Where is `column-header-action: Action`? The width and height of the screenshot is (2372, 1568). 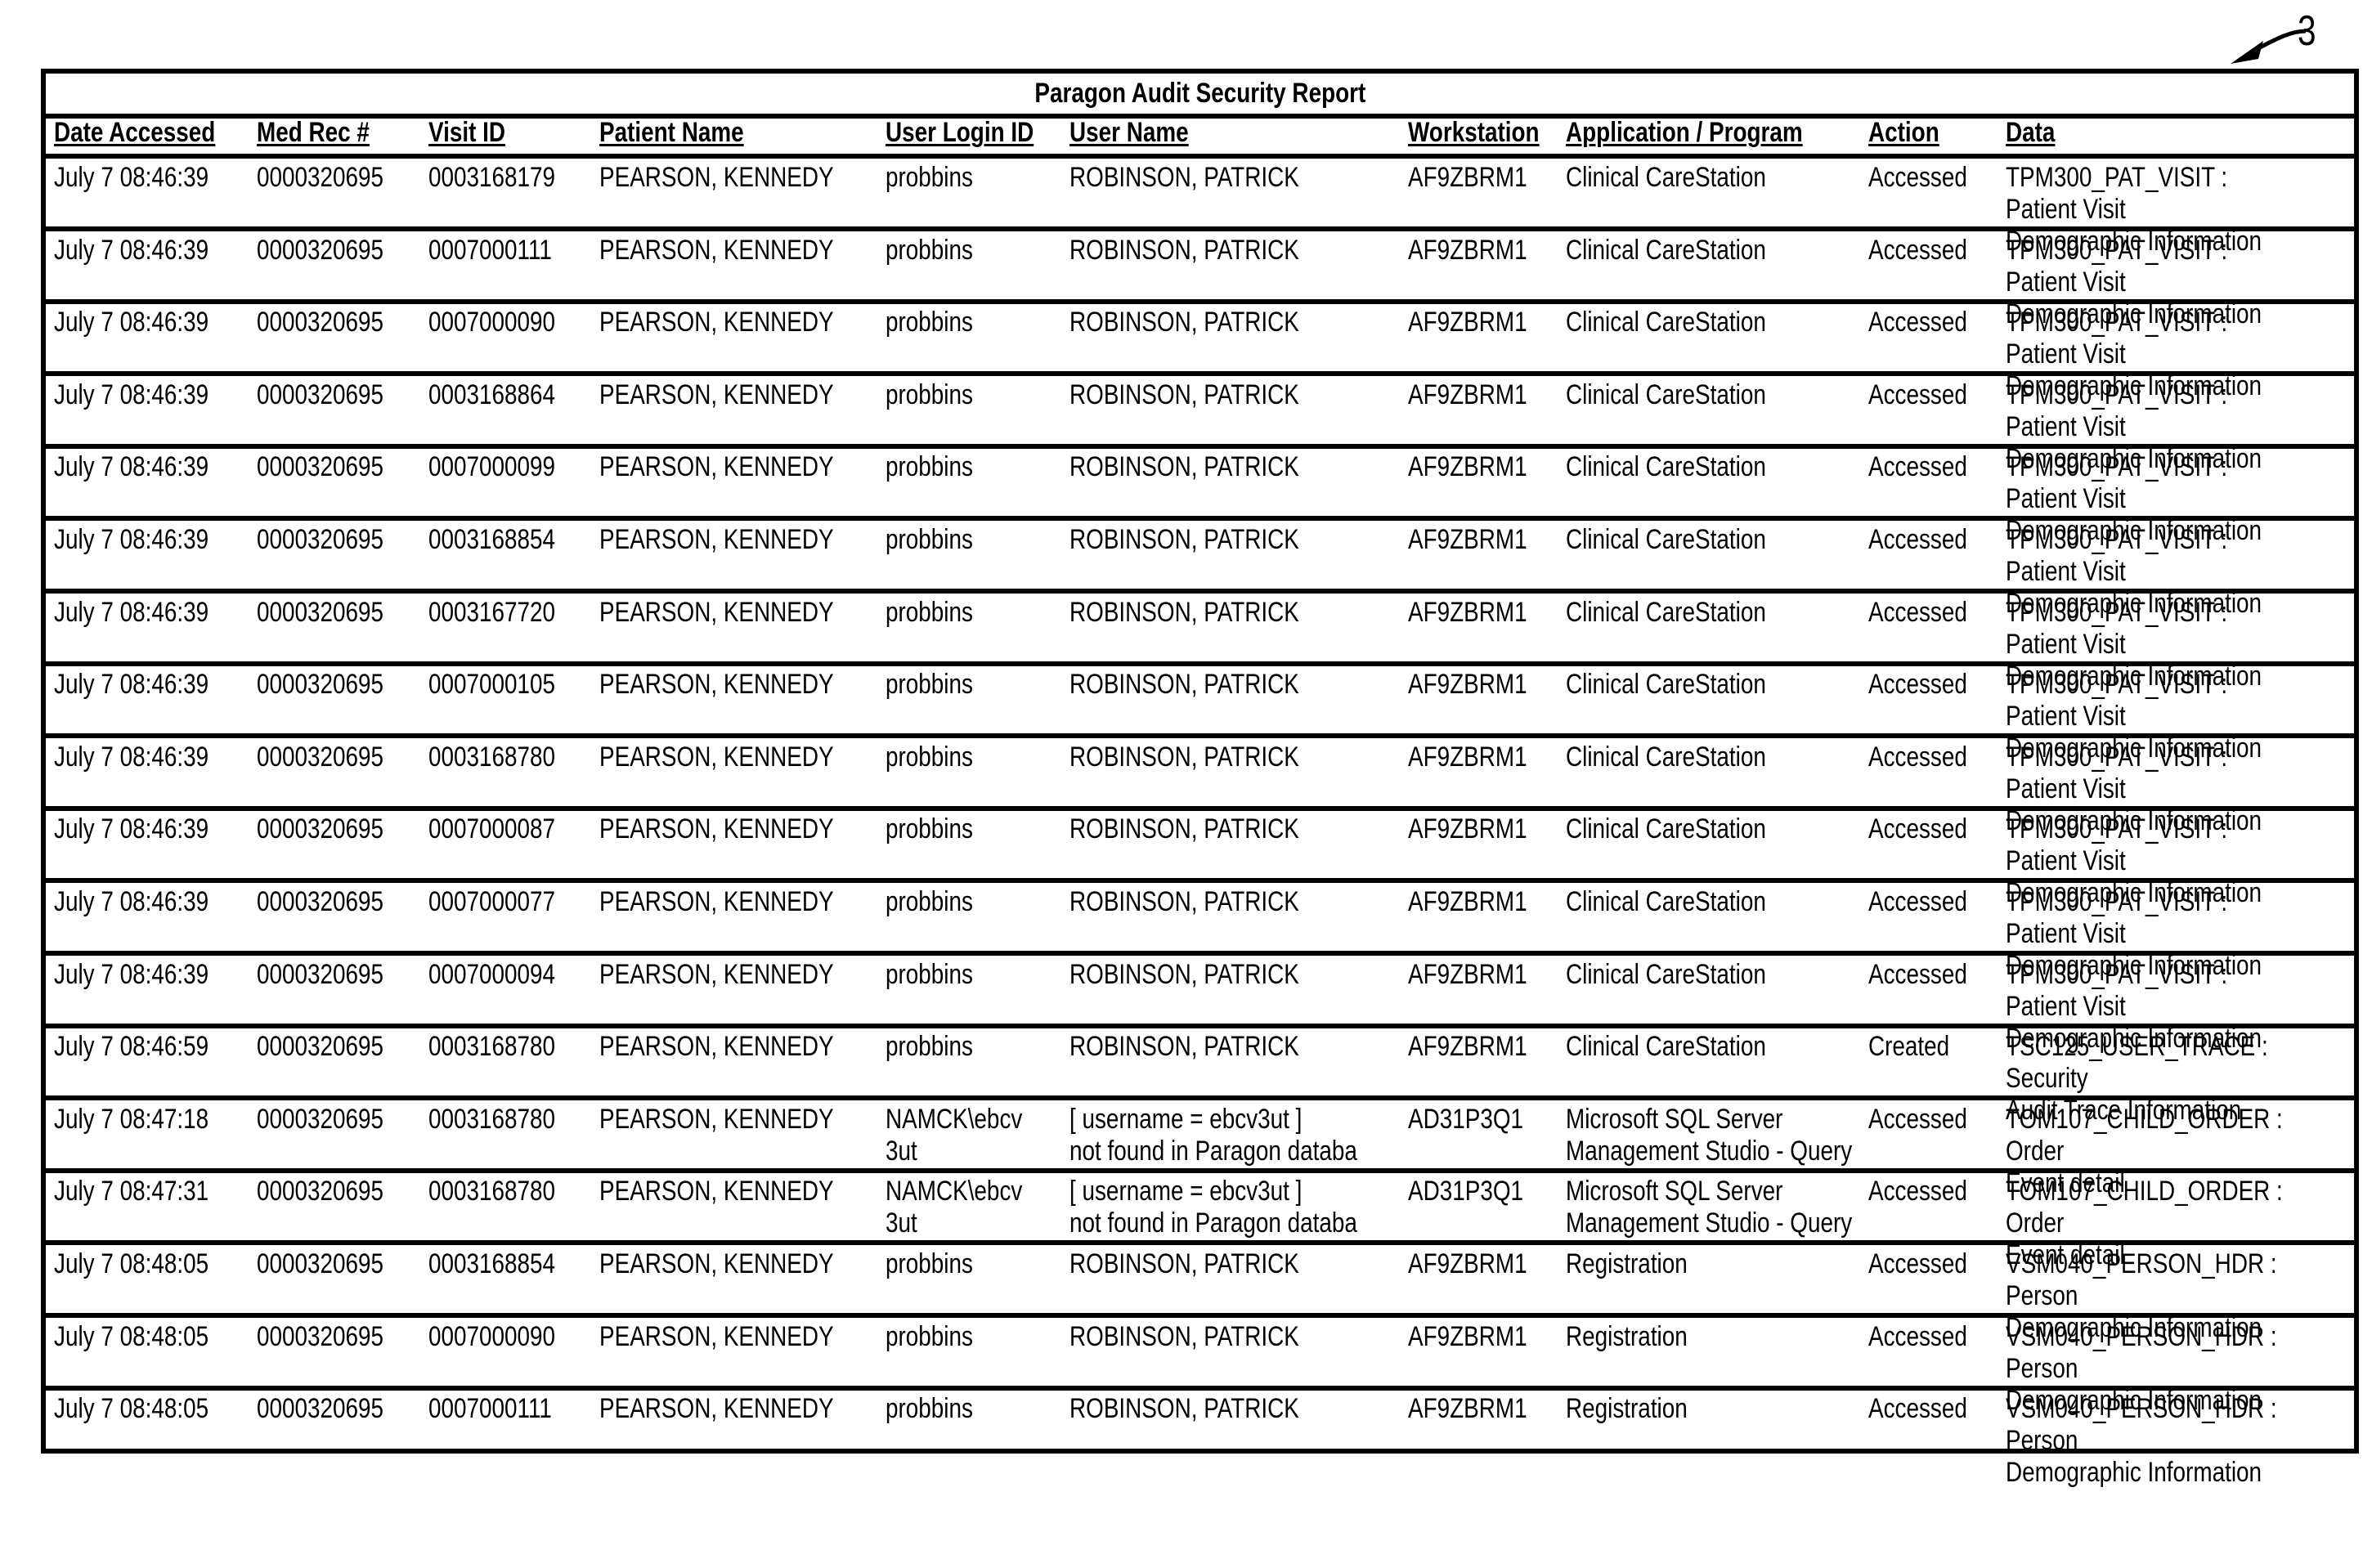
column-header-action: Action is located at coordinates (1904, 132).